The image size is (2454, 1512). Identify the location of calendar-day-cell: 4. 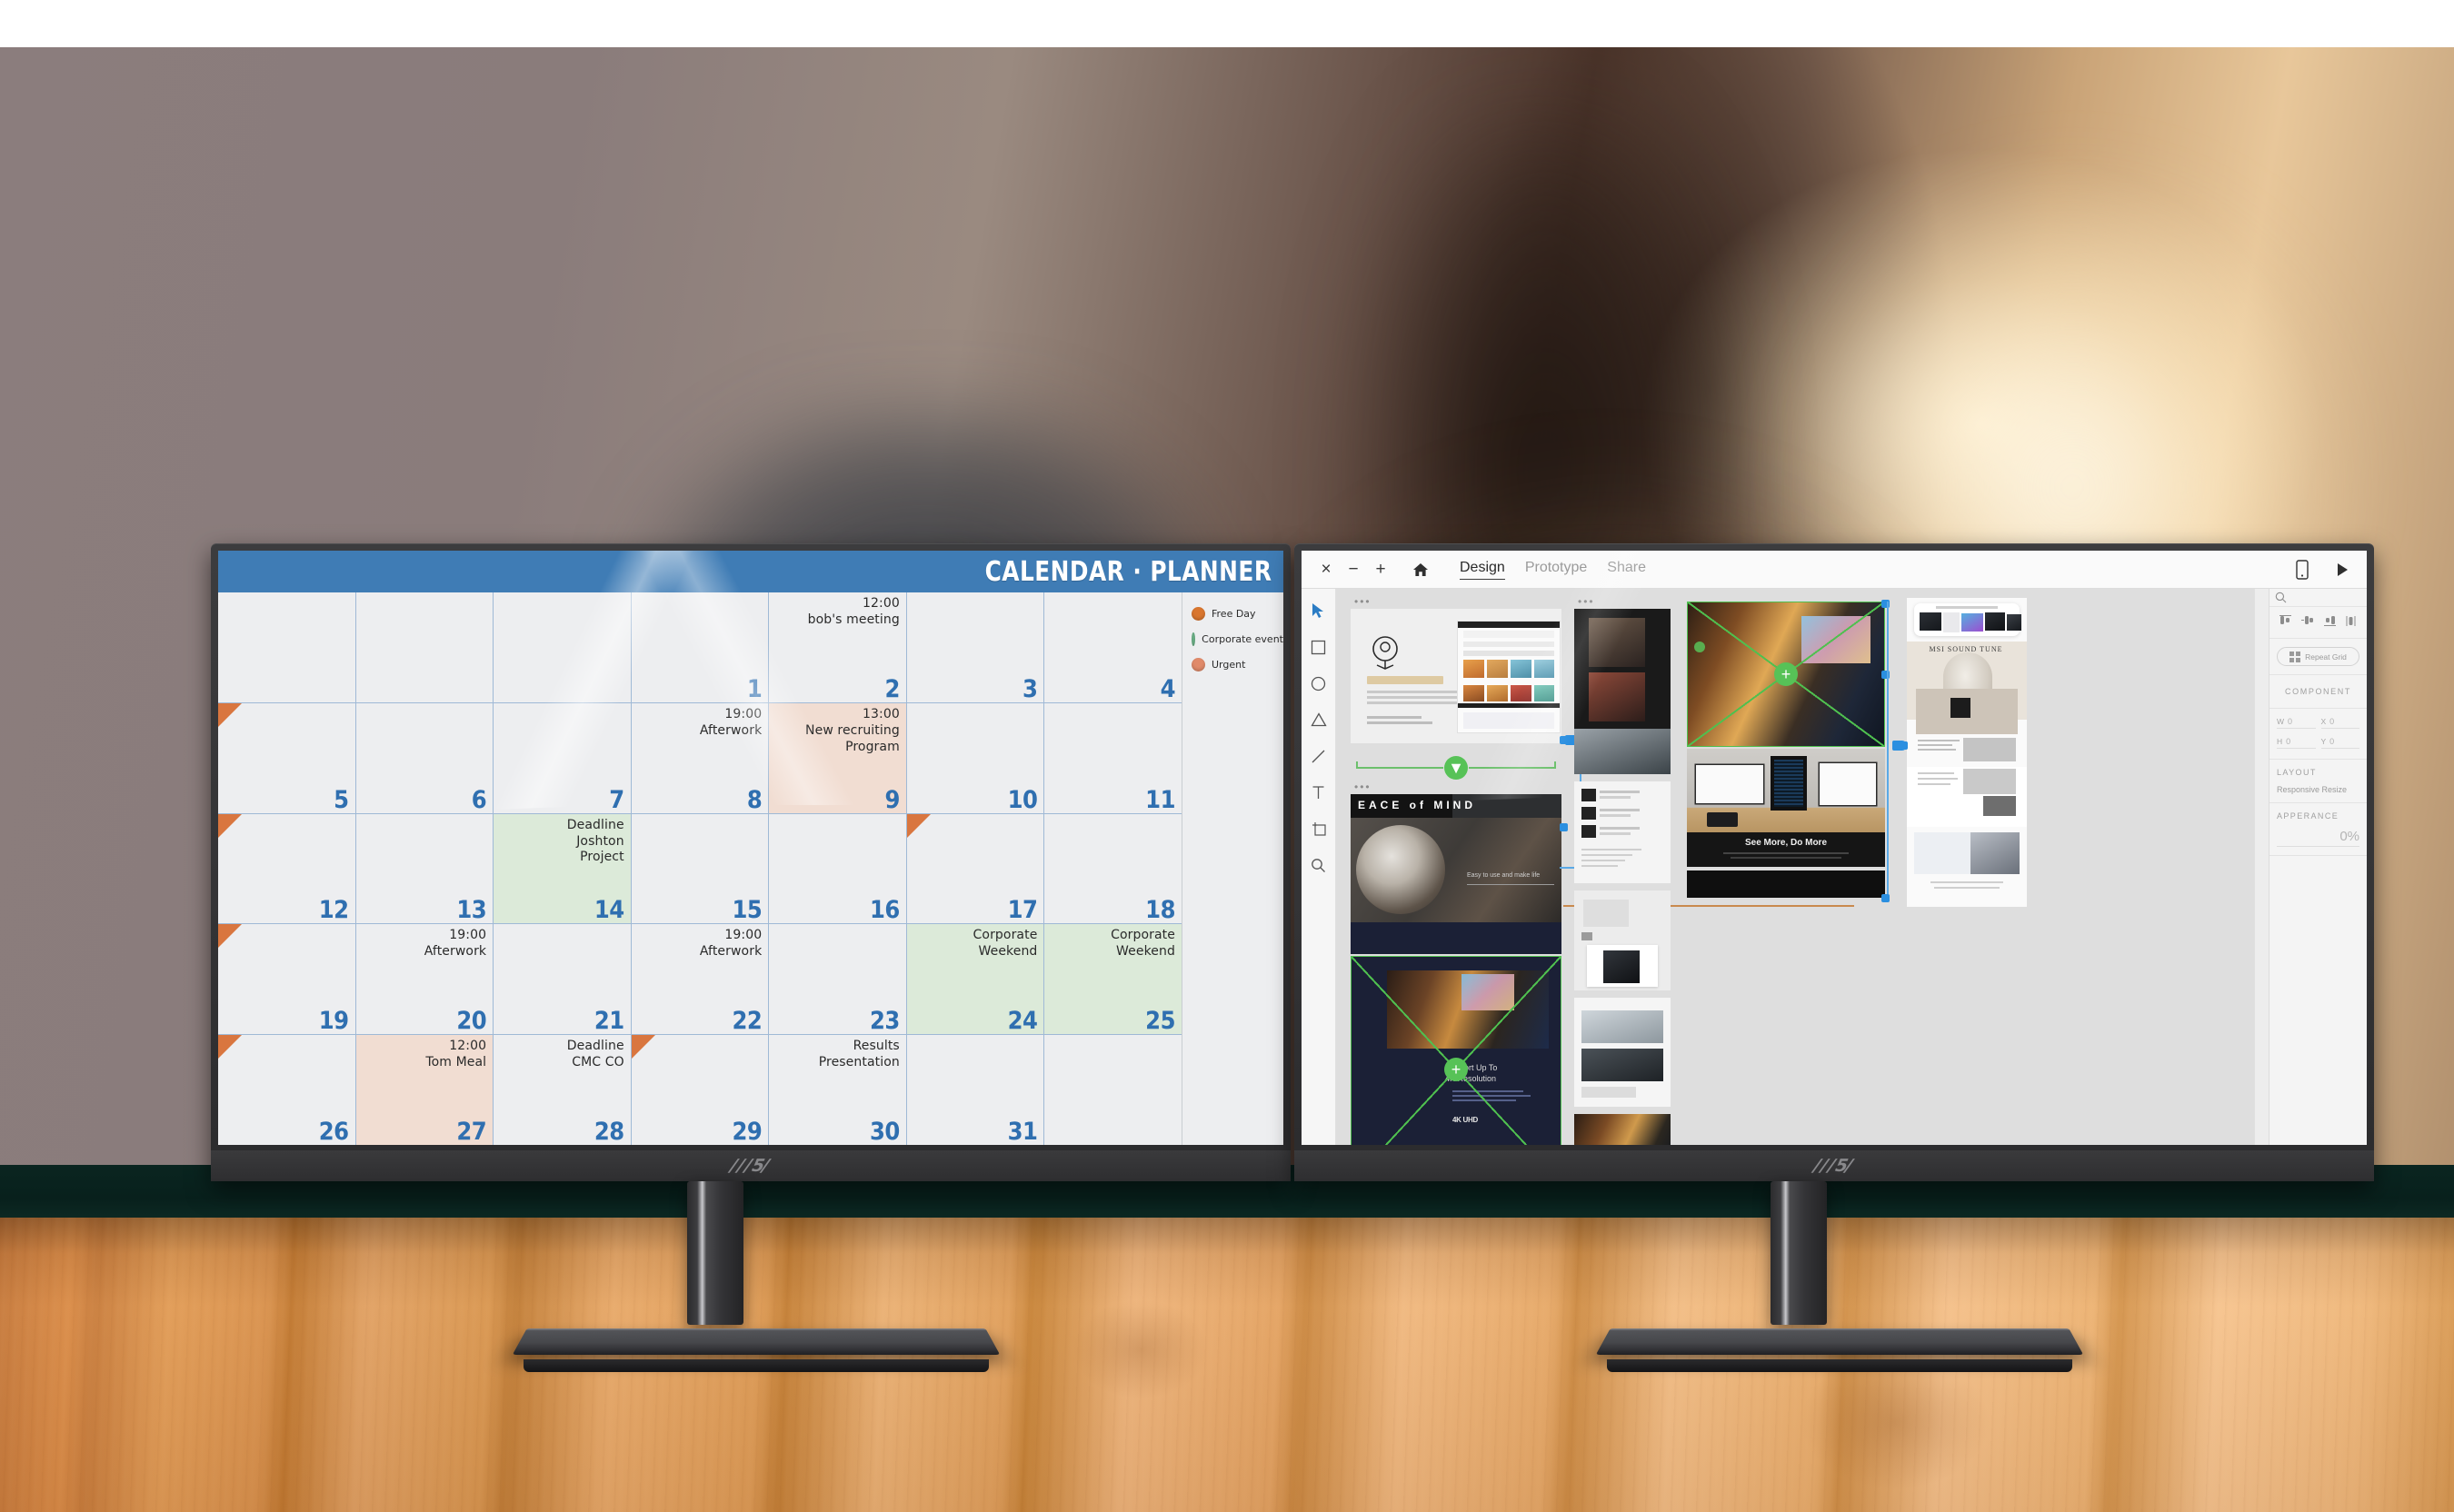
(1113, 647).